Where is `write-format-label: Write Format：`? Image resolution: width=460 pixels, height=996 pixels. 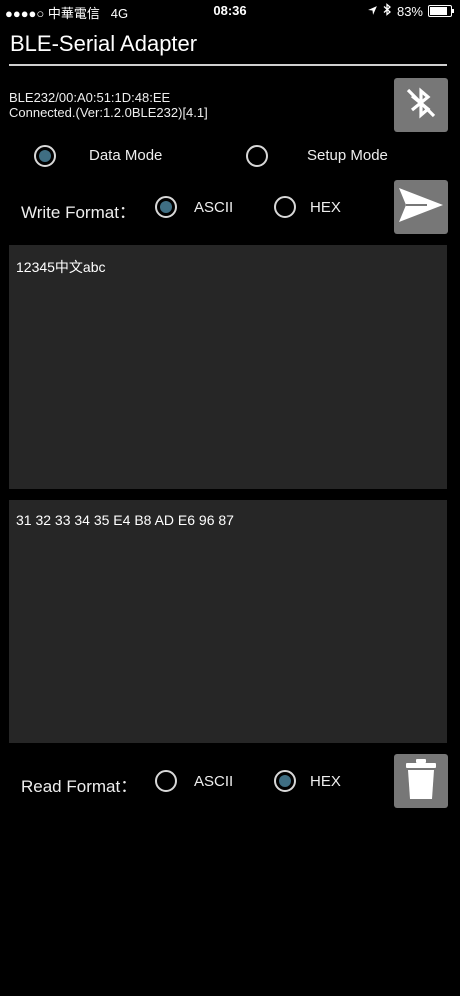 write-format-label: Write Format： is located at coordinates (78, 212).